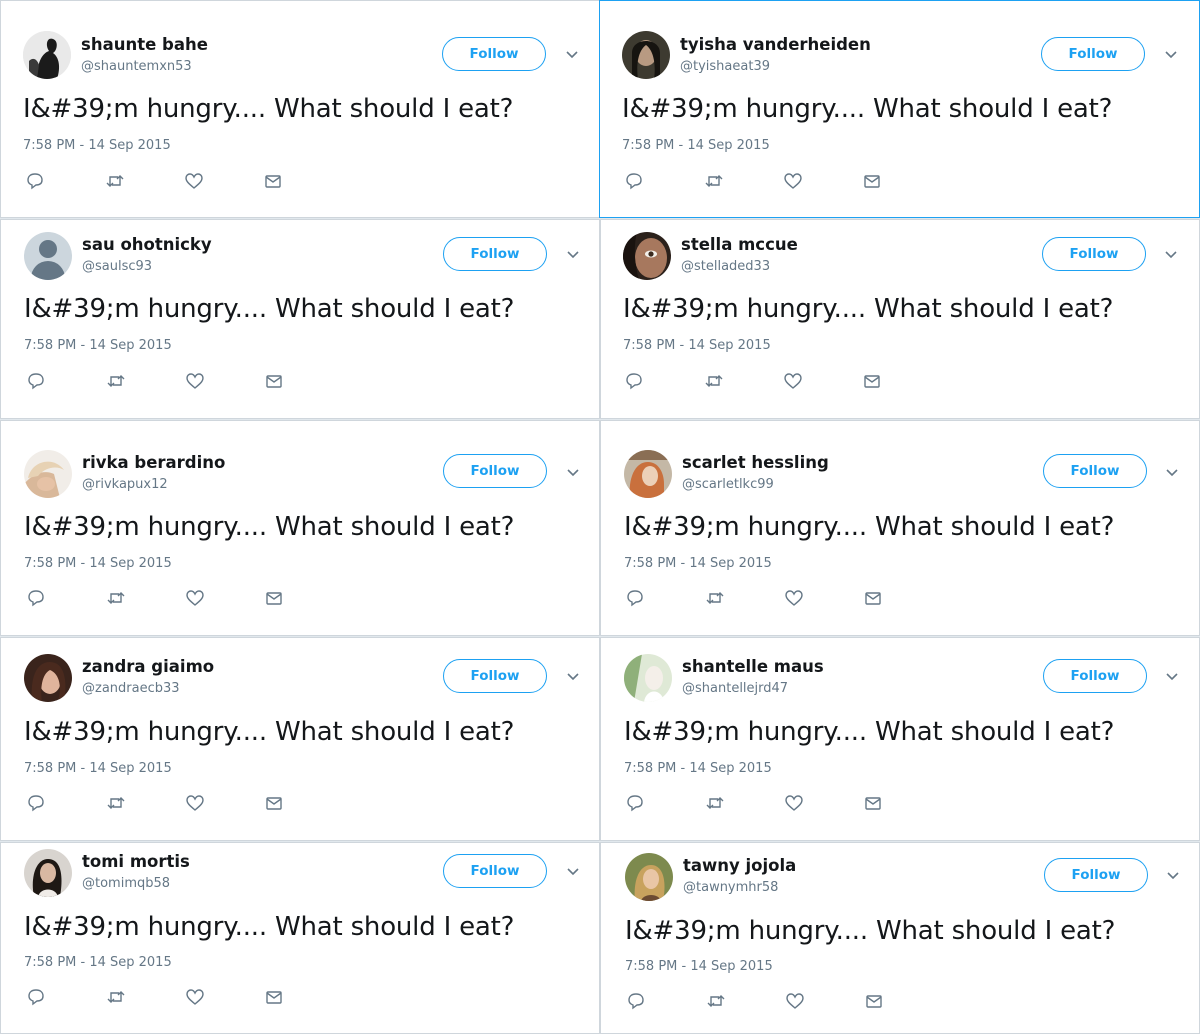 This screenshot has width=1200, height=1034. What do you see at coordinates (117, 266) in the screenshot?
I see `user-handle: @saulsc93` at bounding box center [117, 266].